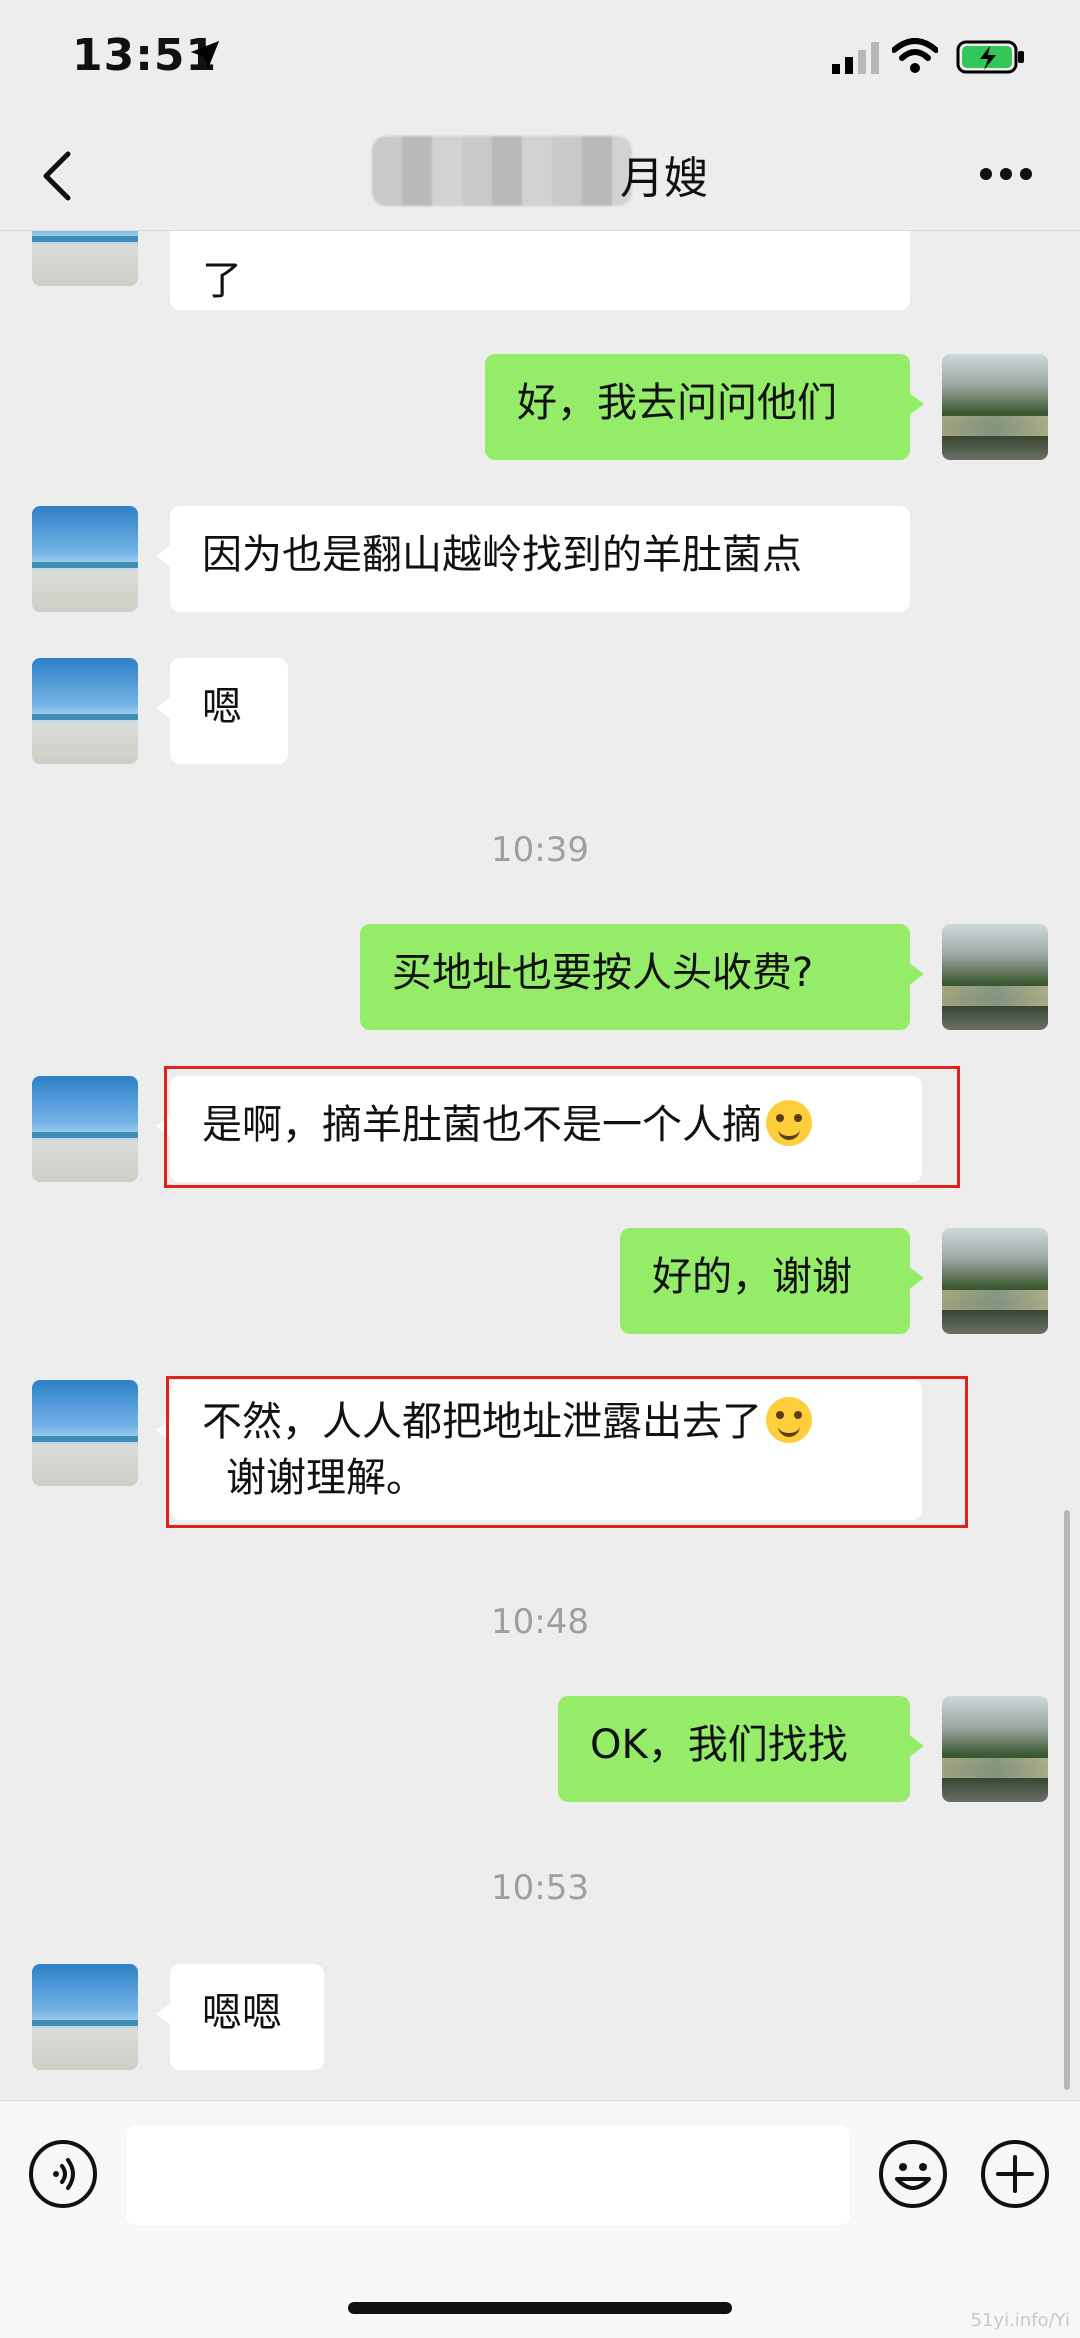  Describe the element at coordinates (540, 1622) in the screenshot. I see `timestamp: 10:48` at that location.